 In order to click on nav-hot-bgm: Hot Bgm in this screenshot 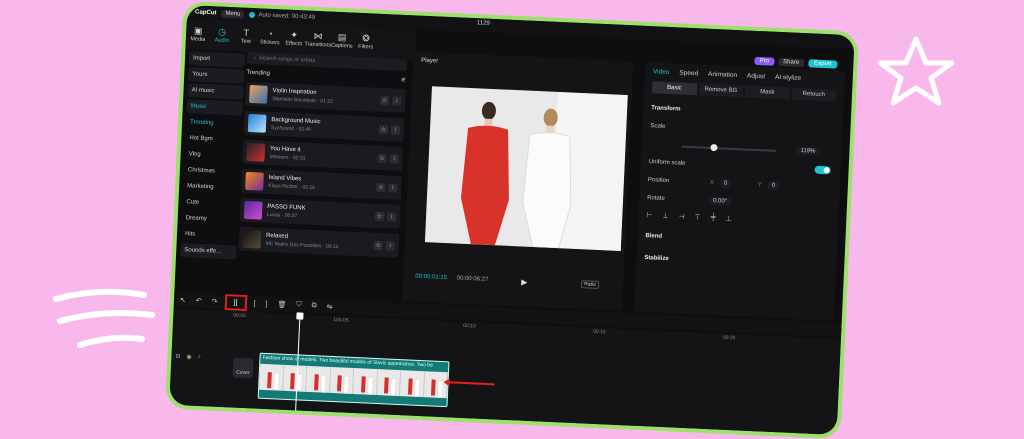, I will do `click(213, 139)`.